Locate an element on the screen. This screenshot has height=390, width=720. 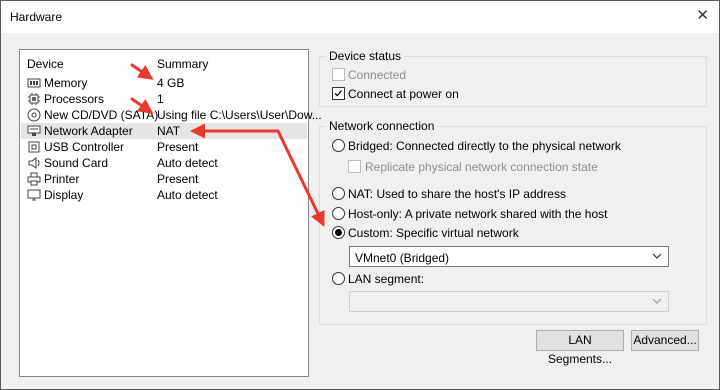
arrow-to-custom-icon is located at coordinates (300, 178).